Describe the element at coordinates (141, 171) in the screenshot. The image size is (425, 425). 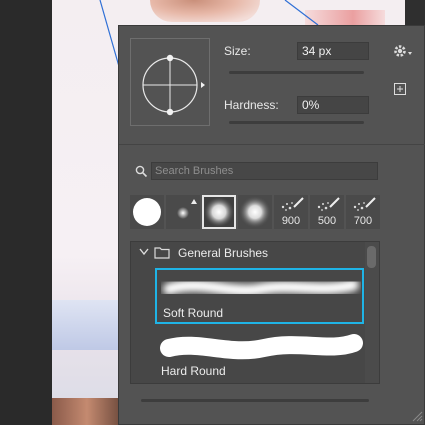
I see `search-icon` at that location.